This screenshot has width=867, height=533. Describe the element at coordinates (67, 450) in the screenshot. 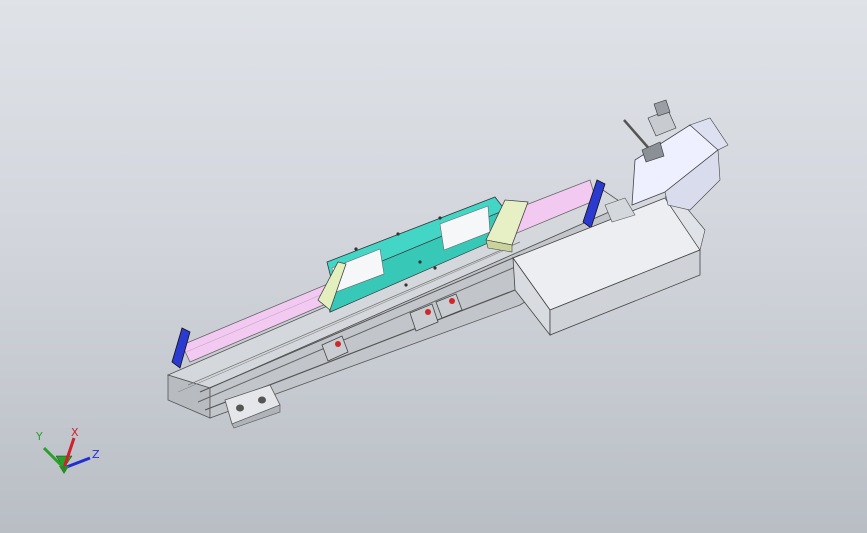

I see `axis-triad: Y X Z` at that location.